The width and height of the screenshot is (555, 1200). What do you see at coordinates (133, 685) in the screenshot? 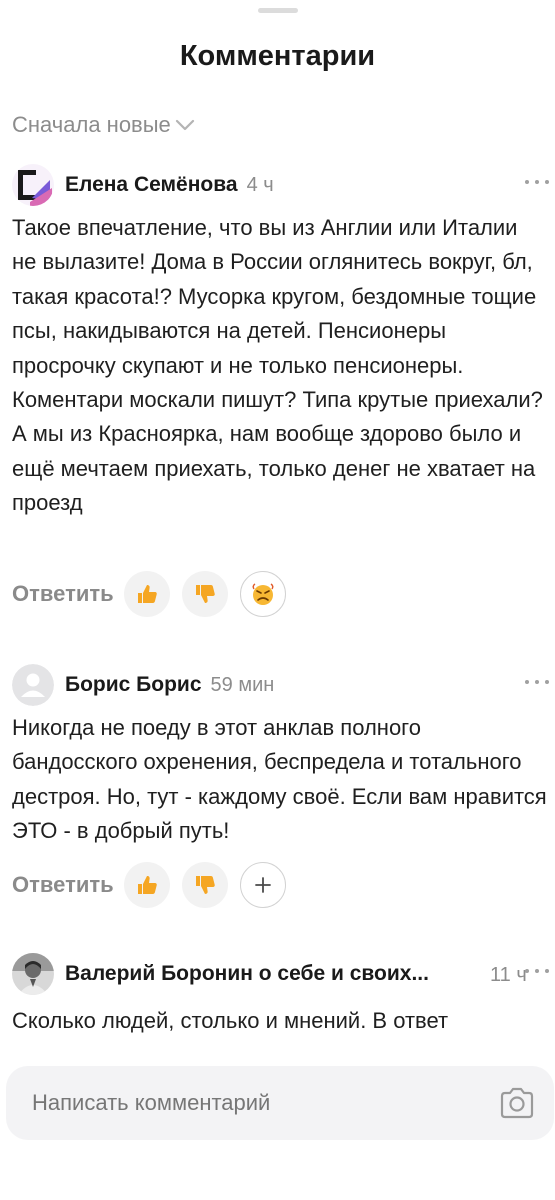
I see `comment-author: Борис Борис` at bounding box center [133, 685].